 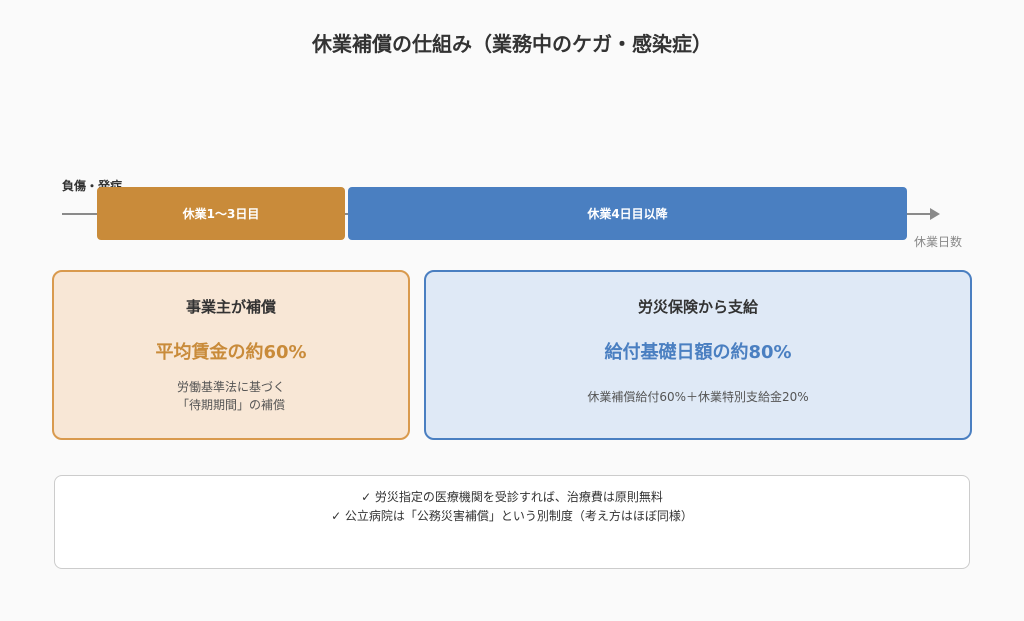 What do you see at coordinates (512, 497) in the screenshot?
I see `note-line: ✓ 労災指定の医療機関を受診すれば、治療費は原則無料` at bounding box center [512, 497].